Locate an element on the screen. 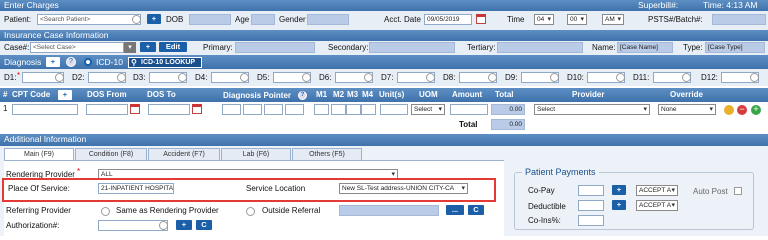  clear-referring-button: C is located at coordinates (476, 210).